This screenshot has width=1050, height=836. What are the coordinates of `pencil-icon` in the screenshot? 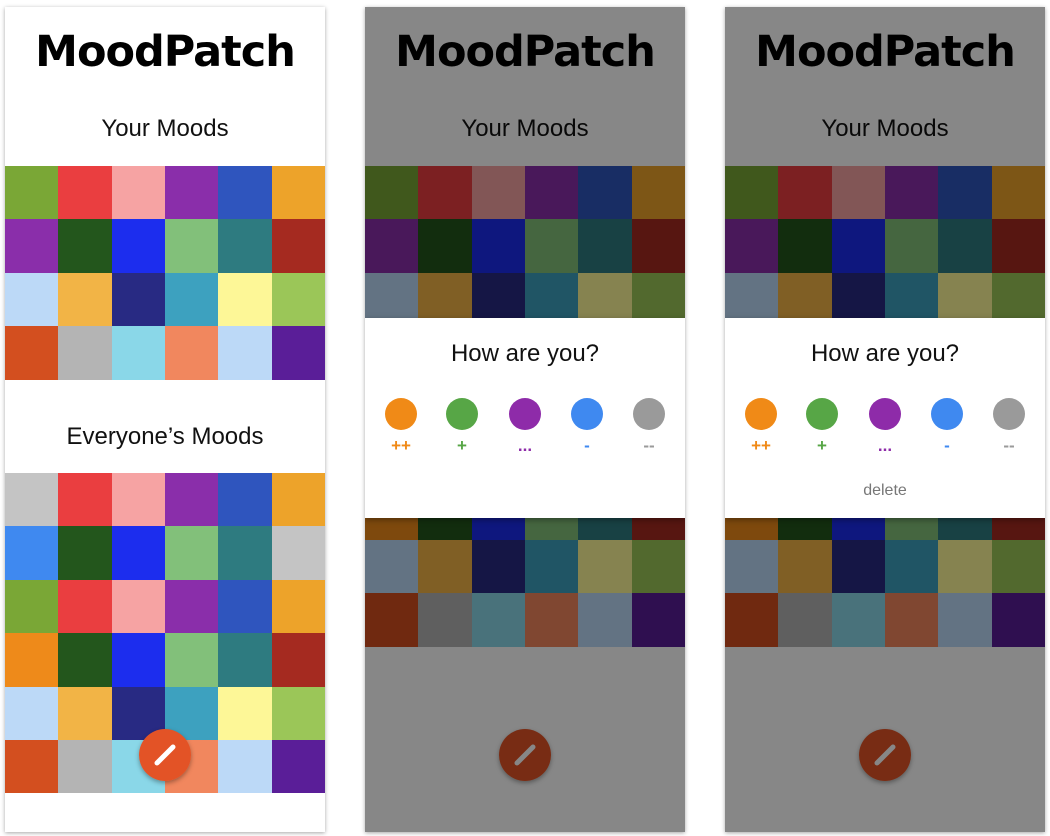 It's located at (165, 755).